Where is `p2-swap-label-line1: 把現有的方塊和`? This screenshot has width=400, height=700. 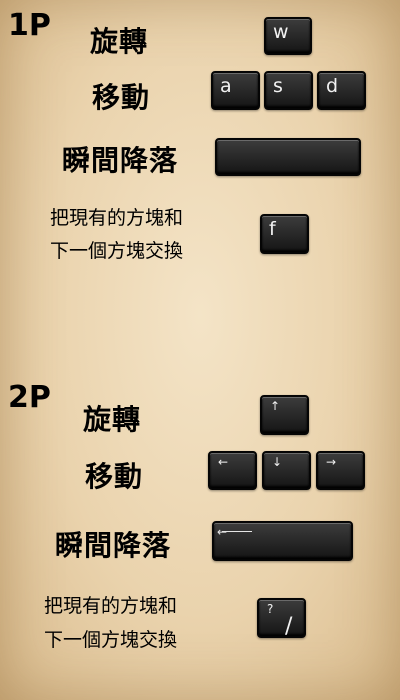 p2-swap-label-line1: 把現有的方塊和 is located at coordinates (111, 606).